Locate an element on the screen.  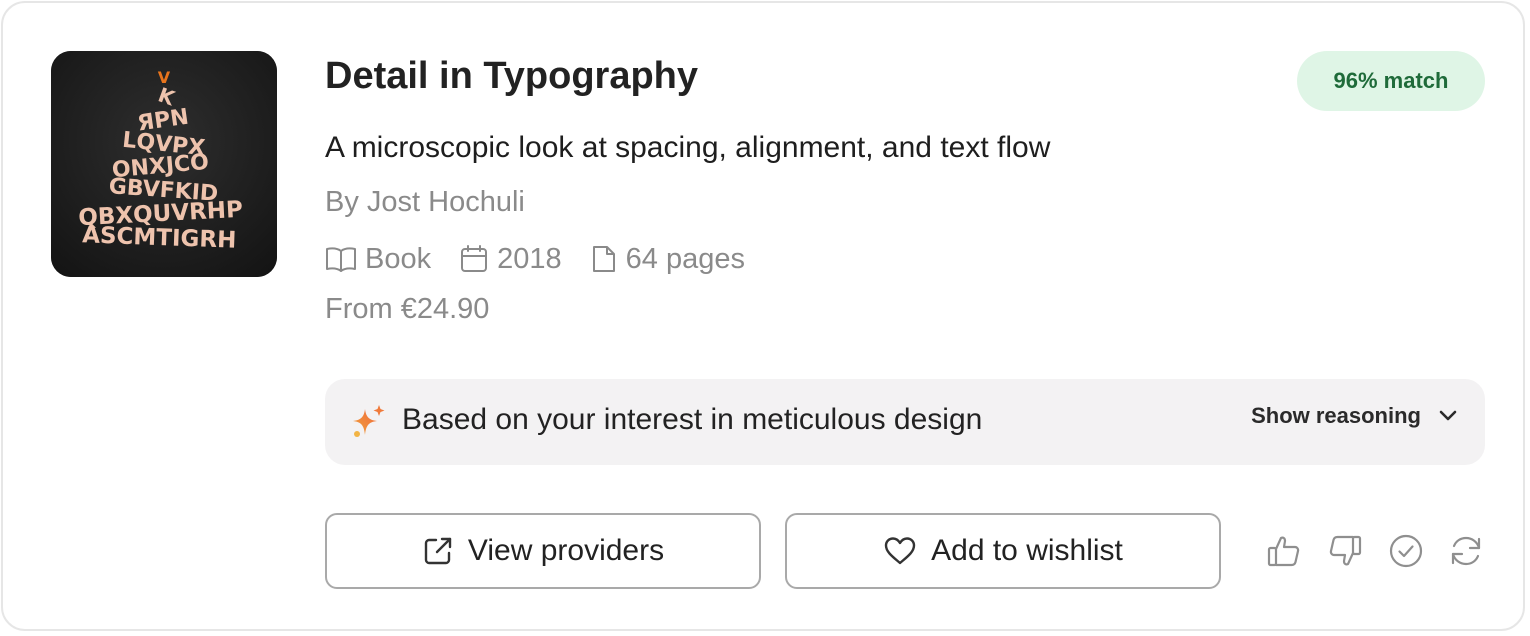
book-author: By Jost Hochuli is located at coordinates (425, 202).